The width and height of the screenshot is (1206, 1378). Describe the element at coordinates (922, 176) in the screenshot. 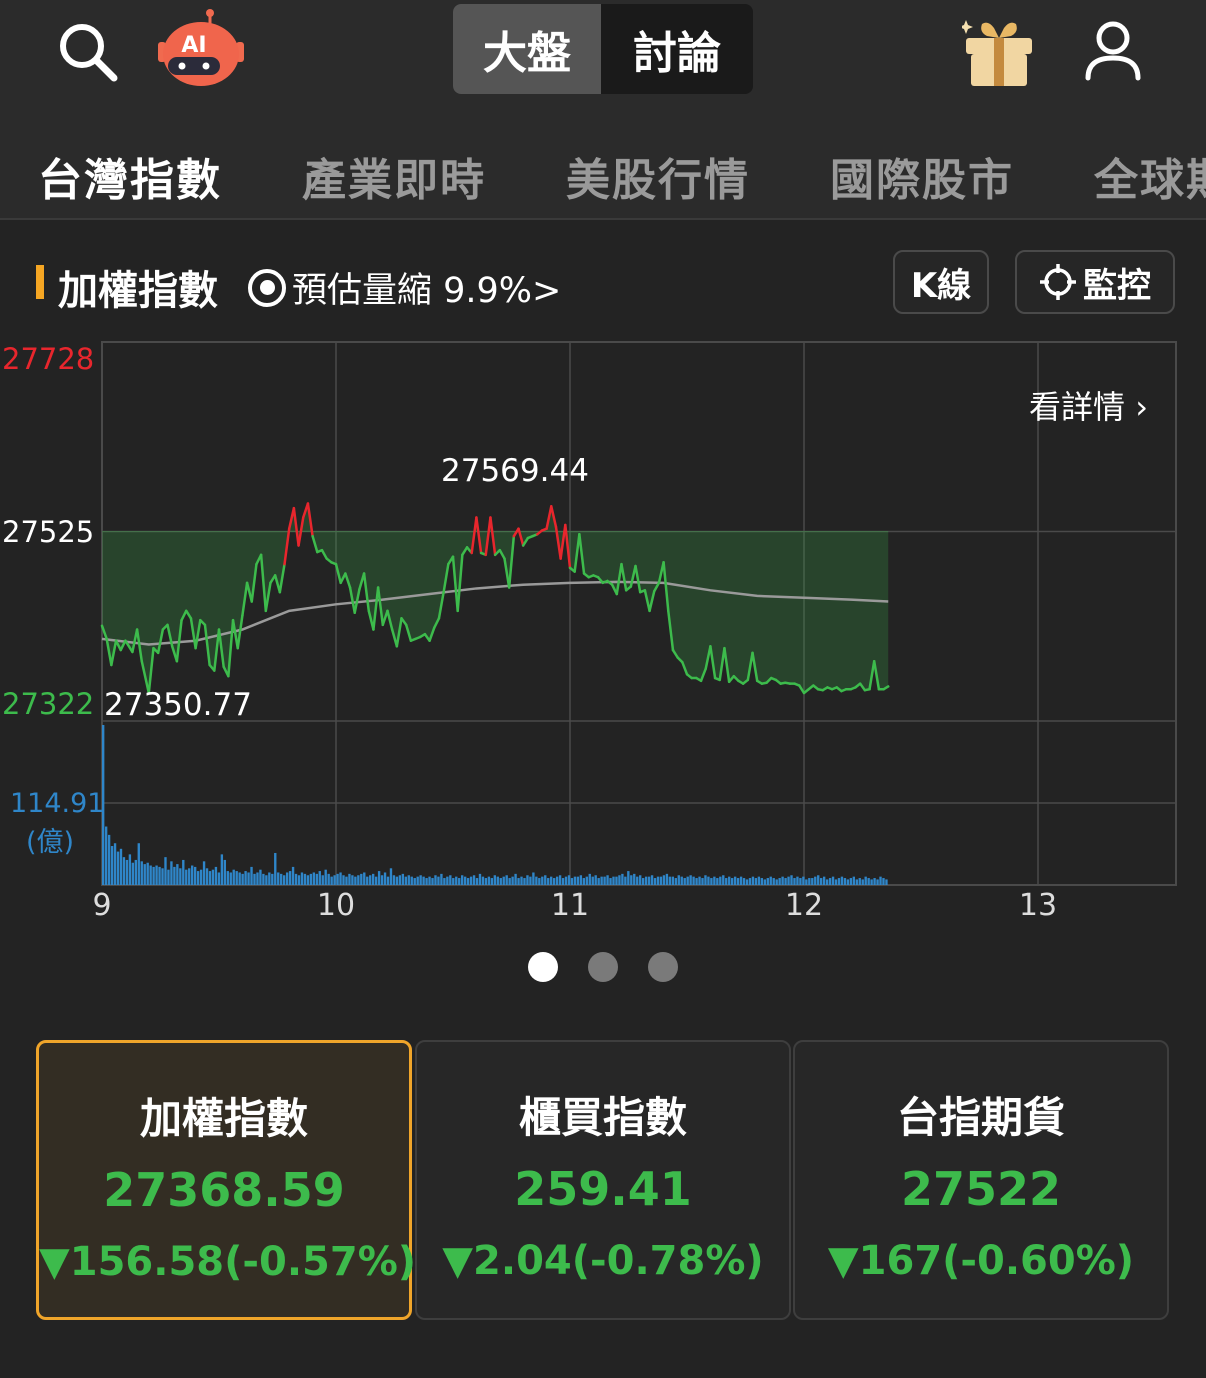

I see `tab-international-markets: 國際股市` at that location.